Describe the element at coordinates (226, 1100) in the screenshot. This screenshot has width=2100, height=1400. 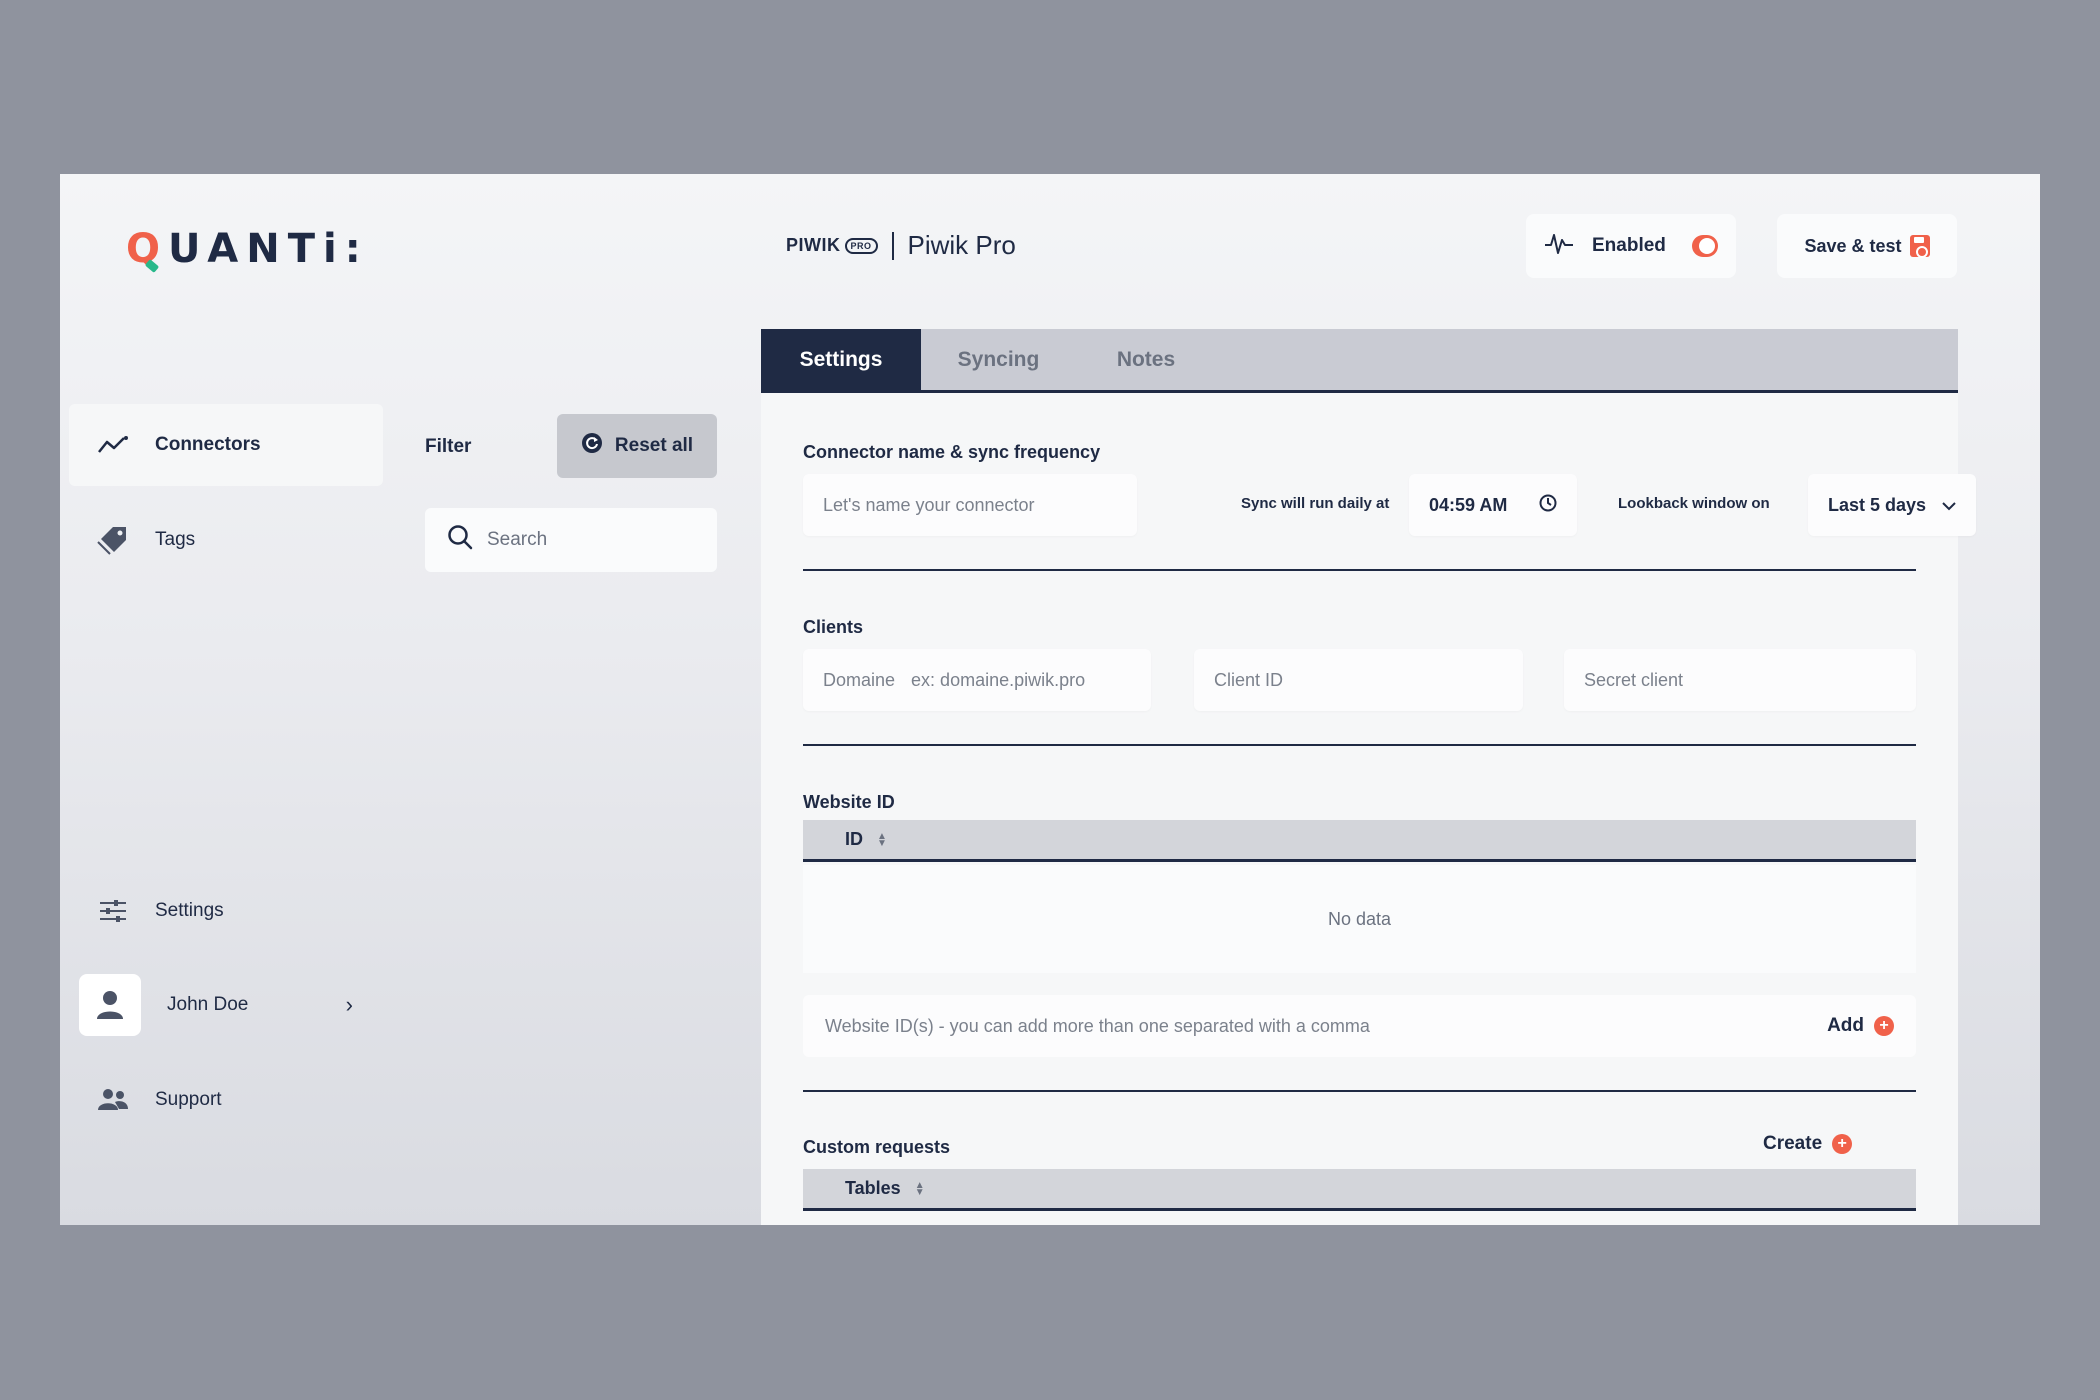
I see `sidebar-item-support: Support` at that location.